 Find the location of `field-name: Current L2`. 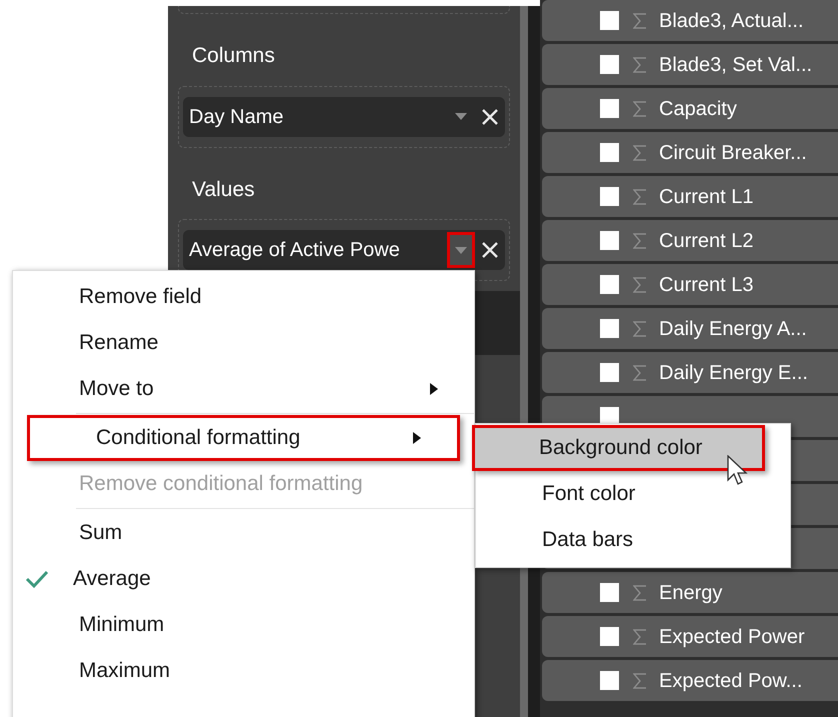

field-name: Current L2 is located at coordinates (706, 241).